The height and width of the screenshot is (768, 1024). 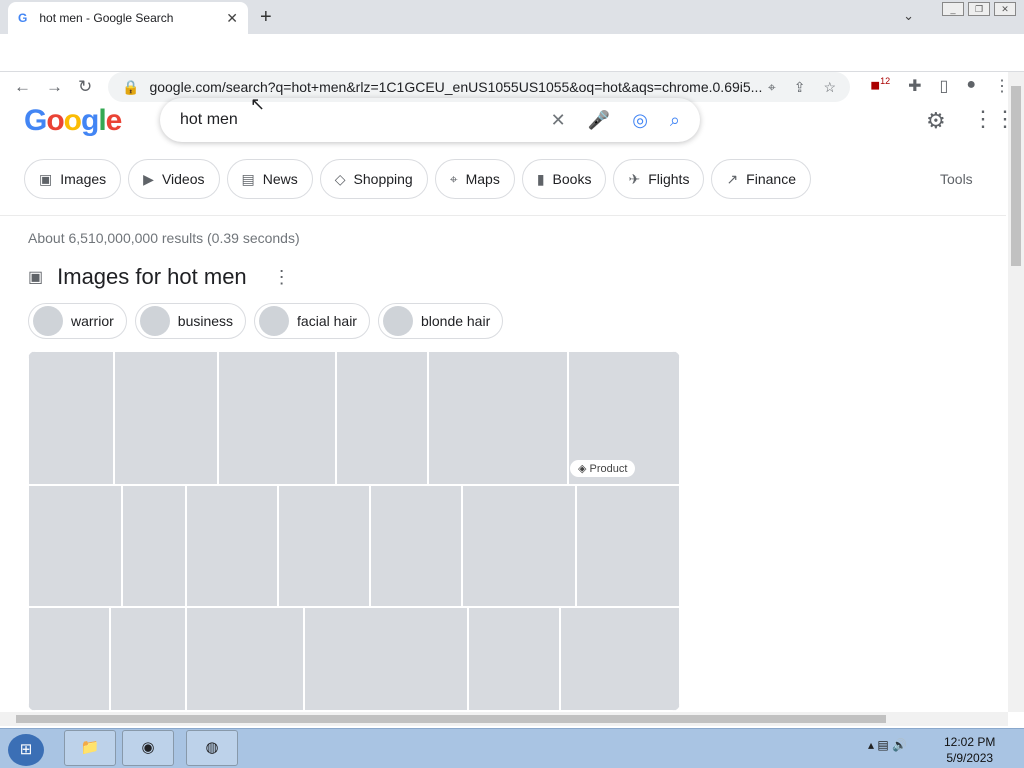 What do you see at coordinates (971, 86) in the screenshot?
I see `profile-icon: ●` at bounding box center [971, 86].